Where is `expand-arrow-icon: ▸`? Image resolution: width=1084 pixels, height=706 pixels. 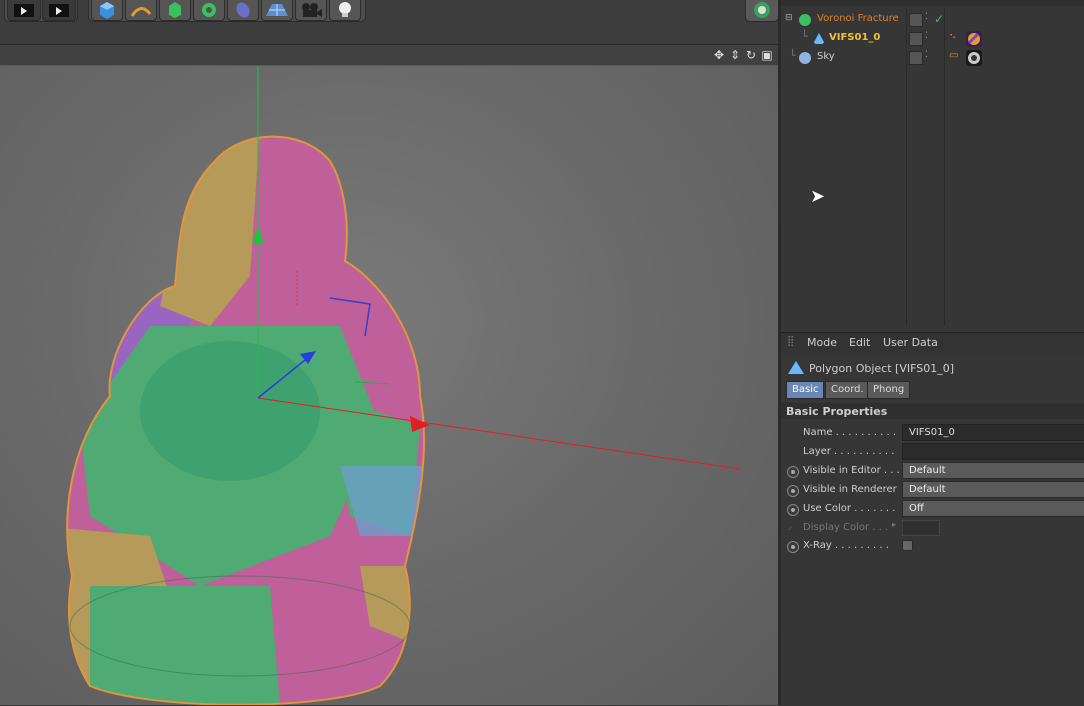 expand-arrow-icon: ▸ is located at coordinates (894, 524).